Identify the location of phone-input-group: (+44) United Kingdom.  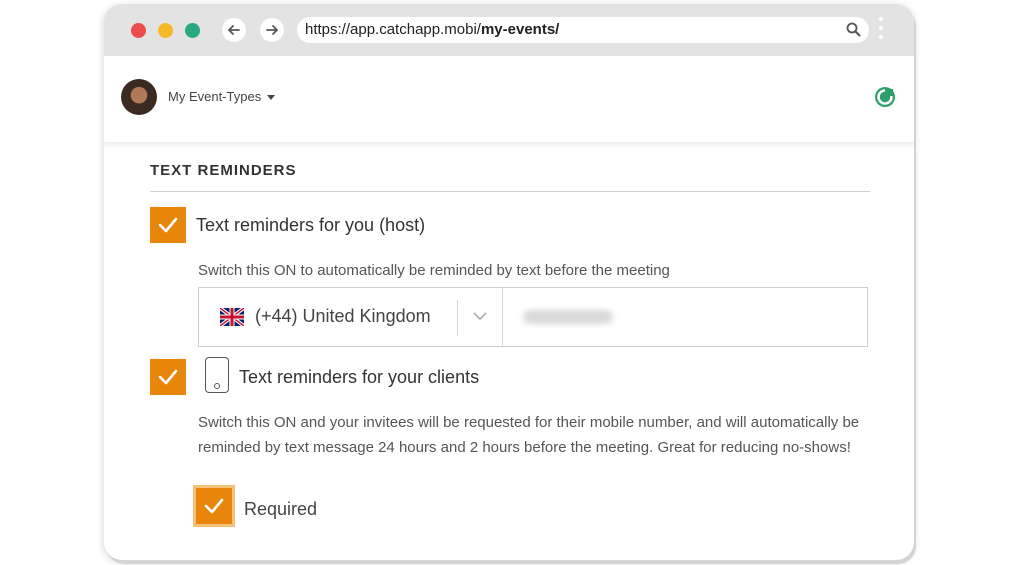
(533, 317).